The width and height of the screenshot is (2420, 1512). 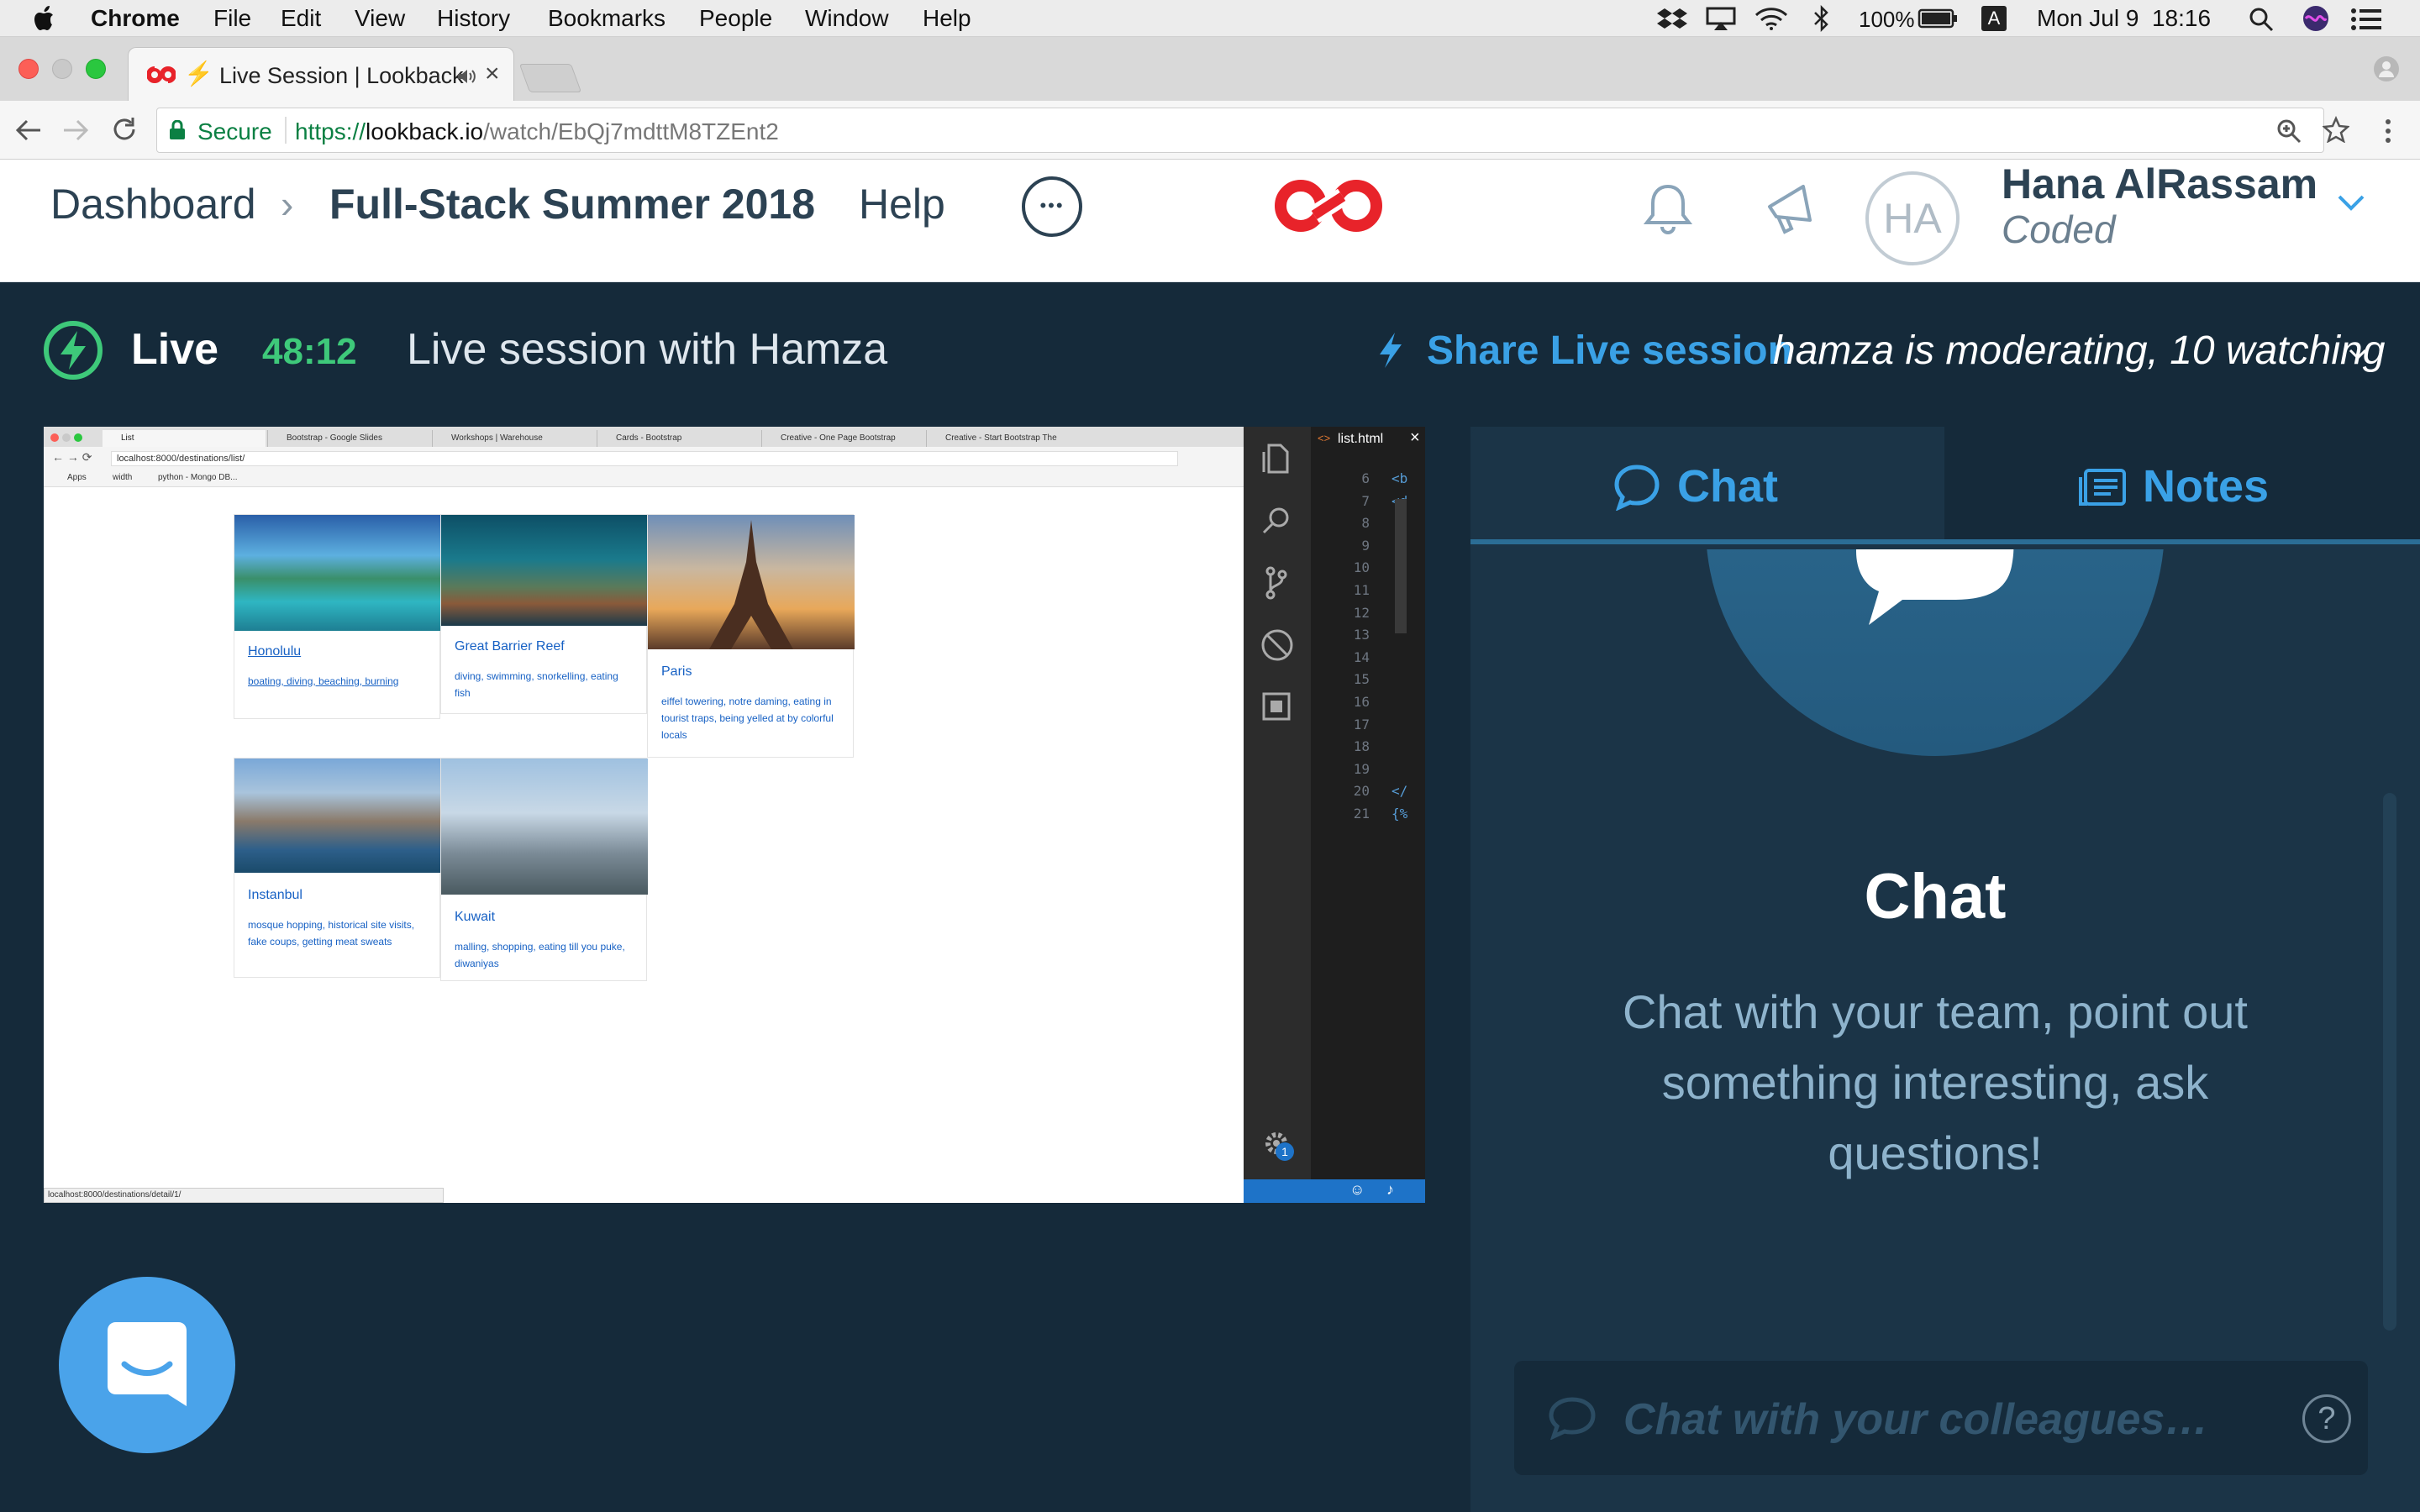 I want to click on tab-chat: Chat, so click(x=1707, y=485).